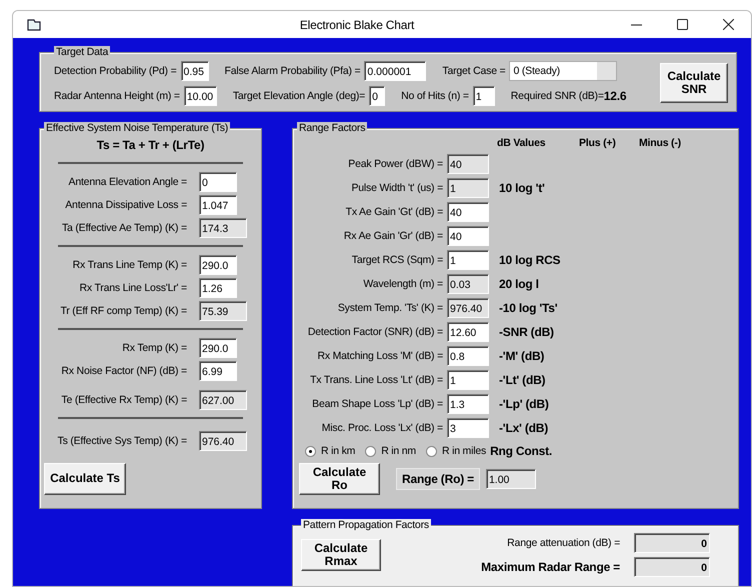 The image size is (752, 587). What do you see at coordinates (339, 479) in the screenshot?
I see `calculate-ro-button: Calculate Ro` at bounding box center [339, 479].